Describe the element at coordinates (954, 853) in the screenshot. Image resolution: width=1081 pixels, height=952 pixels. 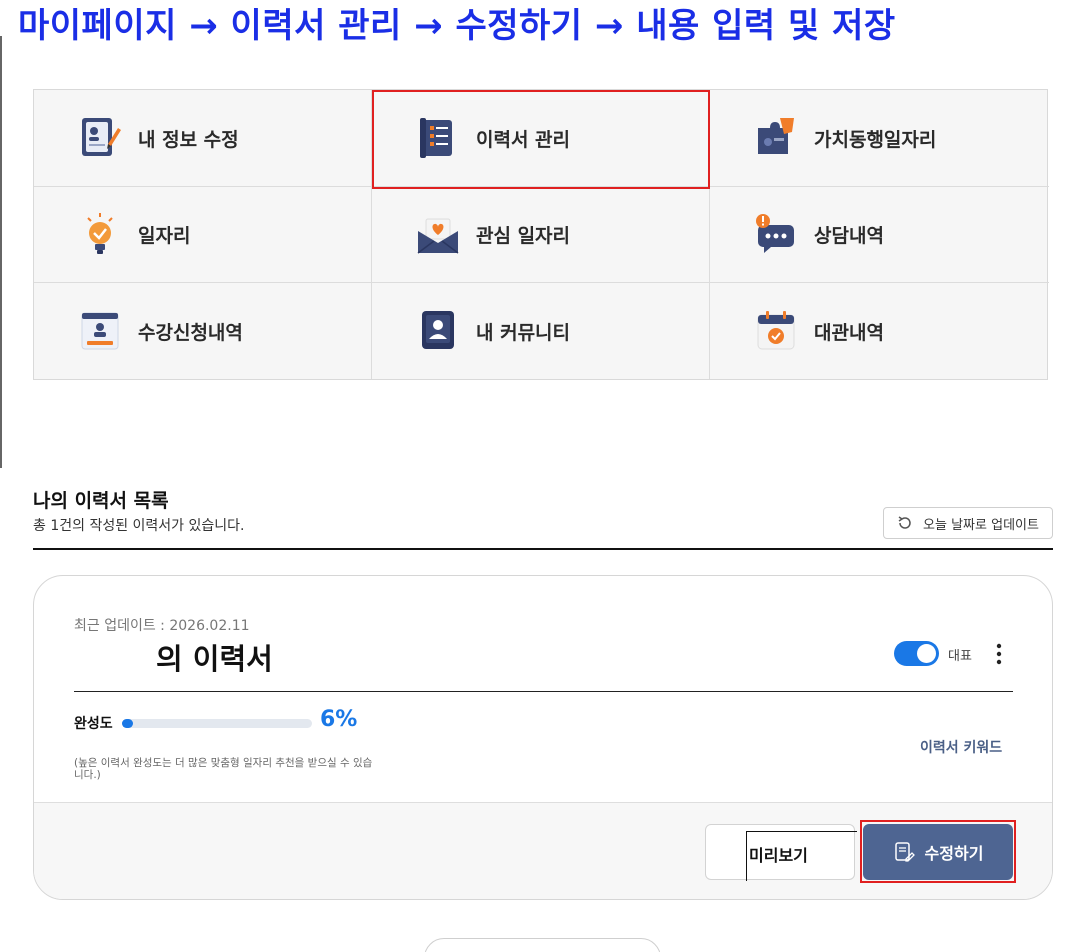
I see `edit-label: 수정하기` at that location.